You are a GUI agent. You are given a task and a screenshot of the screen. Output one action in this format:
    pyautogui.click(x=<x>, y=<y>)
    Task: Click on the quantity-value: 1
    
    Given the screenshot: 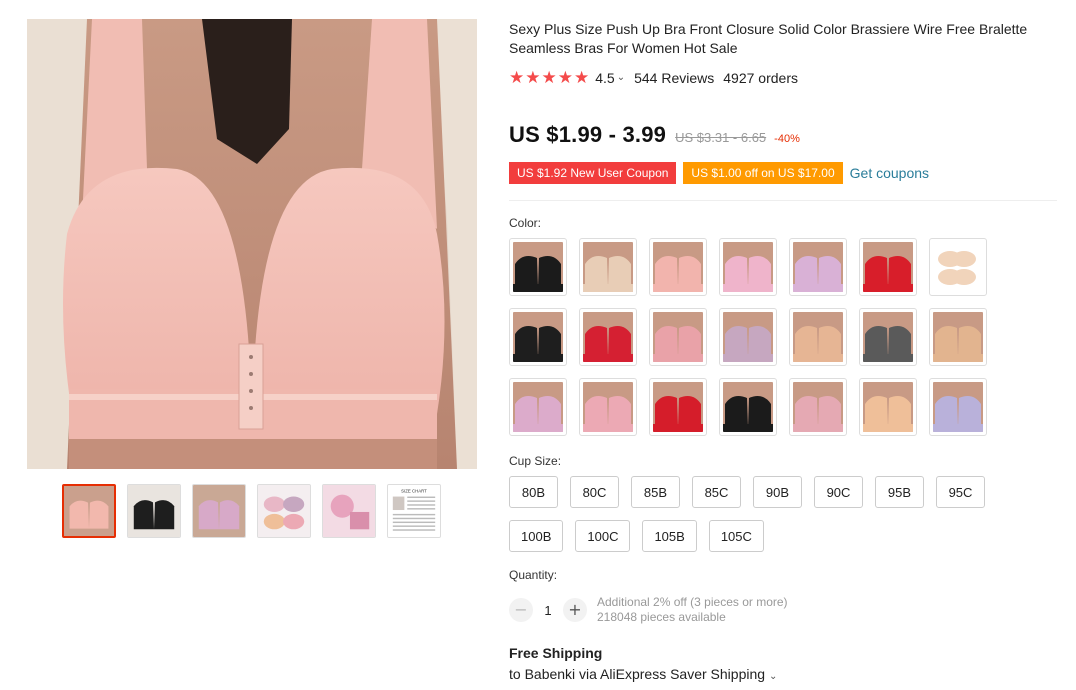 What is the action you would take?
    pyautogui.click(x=548, y=610)
    